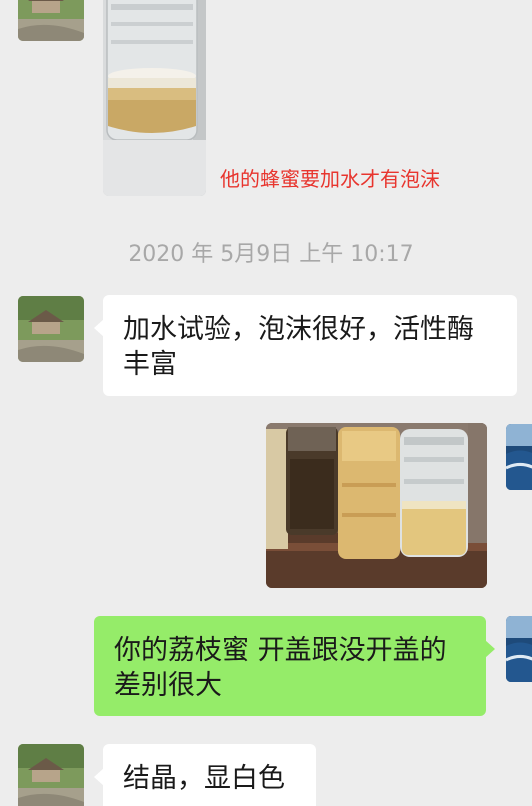 This screenshot has height=806, width=532. I want to click on incoming-message-bubble: 结晶，显白色, so click(205, 775).